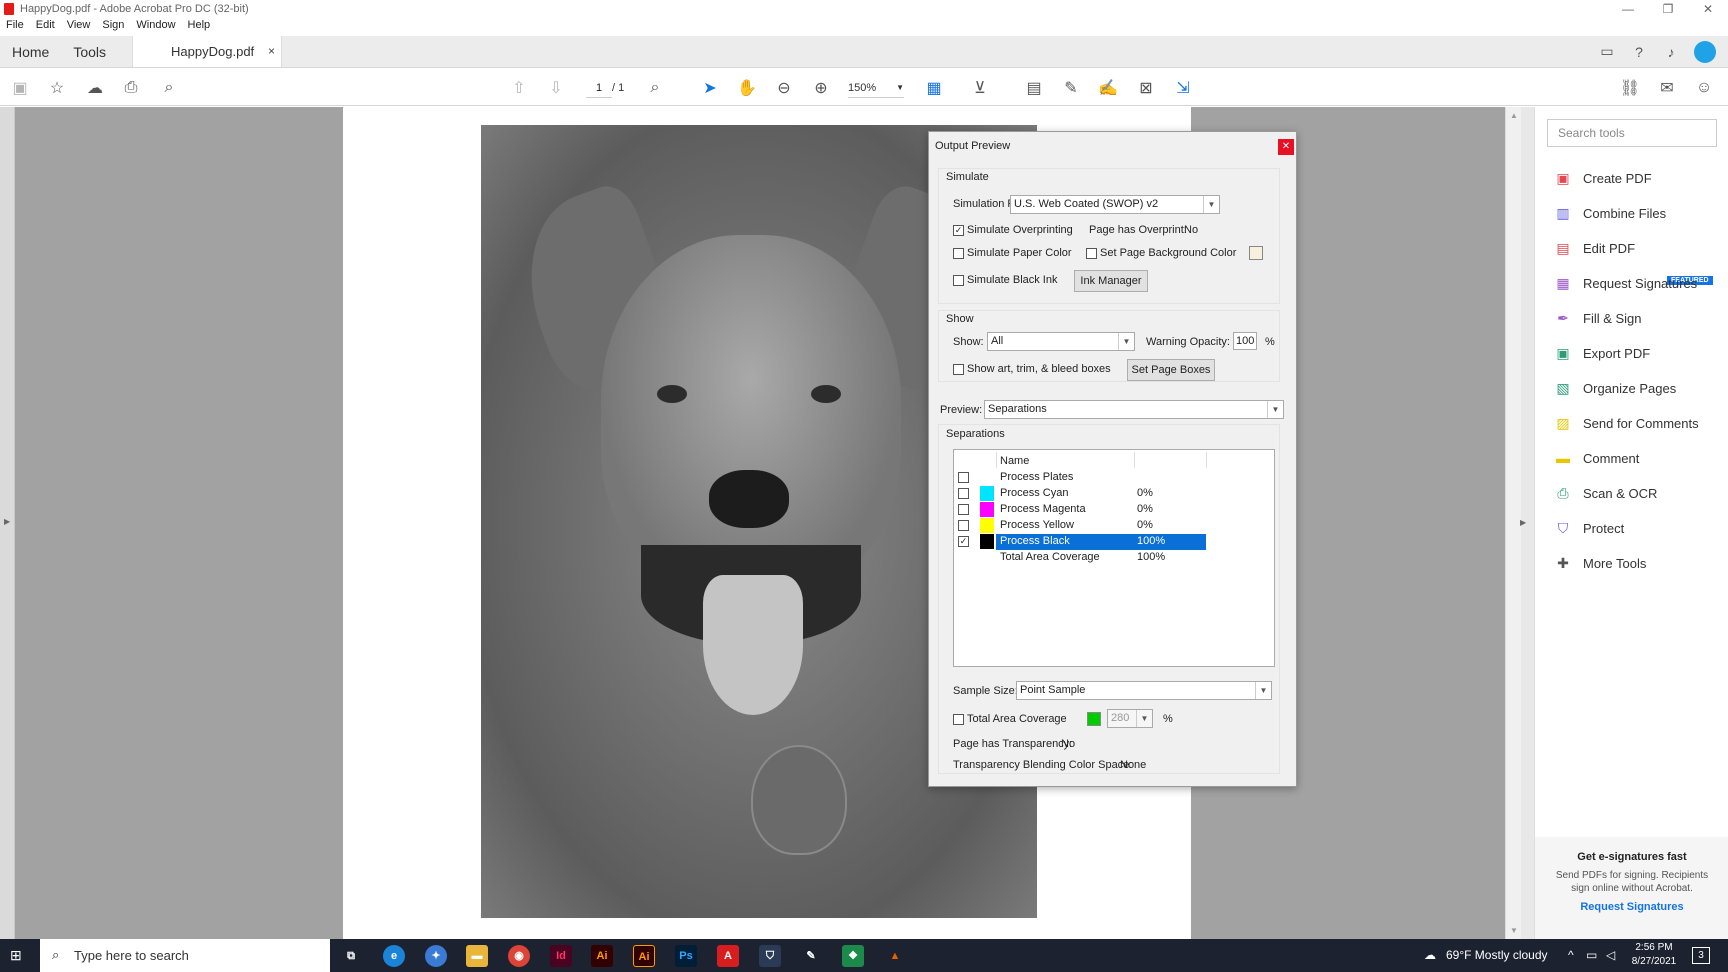  Describe the element at coordinates (1130, 718) in the screenshot. I see `tac-value-select: 280 ▼` at that location.